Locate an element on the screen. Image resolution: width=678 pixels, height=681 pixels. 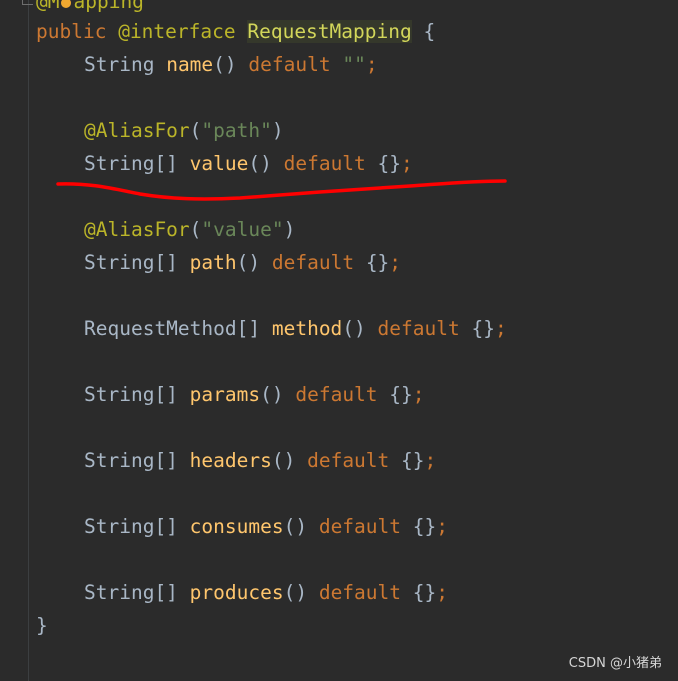
code-line-name: String name() default ""; is located at coordinates (231, 64).